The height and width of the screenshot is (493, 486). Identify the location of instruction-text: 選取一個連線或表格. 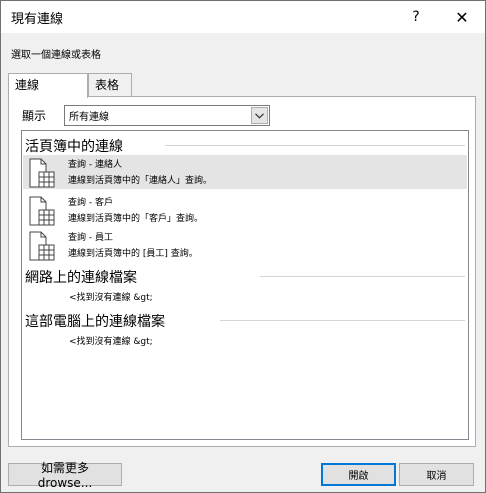
(56, 55).